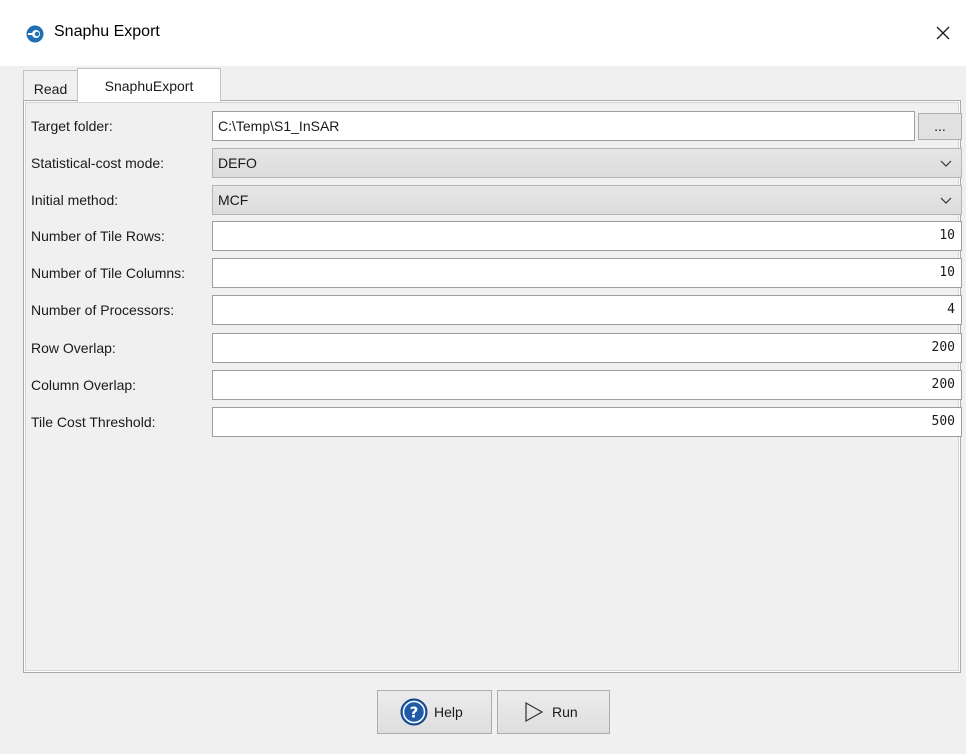 This screenshot has height=754, width=966. What do you see at coordinates (565, 712) in the screenshot?
I see `run-button-label: Run` at bounding box center [565, 712].